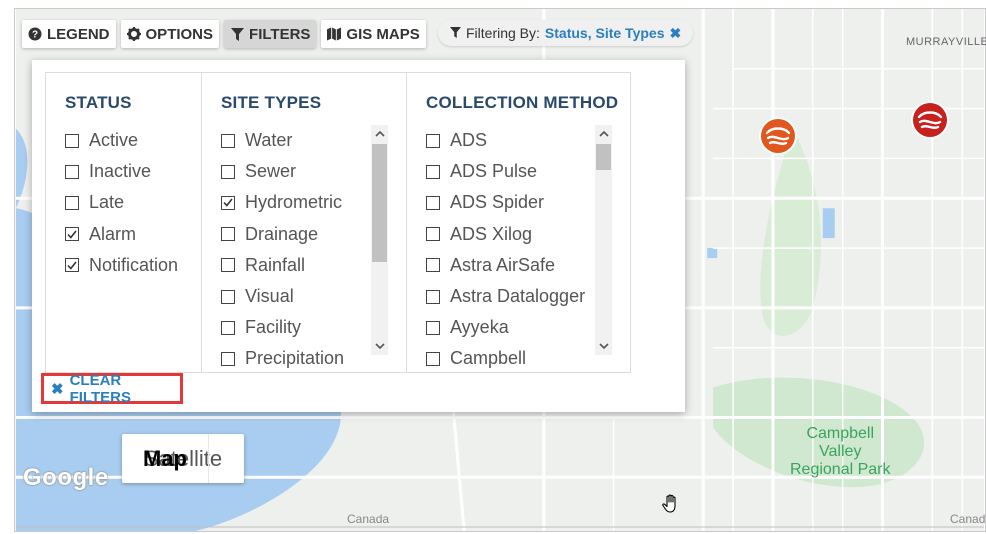 The width and height of the screenshot is (986, 534). Describe the element at coordinates (120, 171) in the screenshot. I see `filter-option-label: Inactive` at that location.